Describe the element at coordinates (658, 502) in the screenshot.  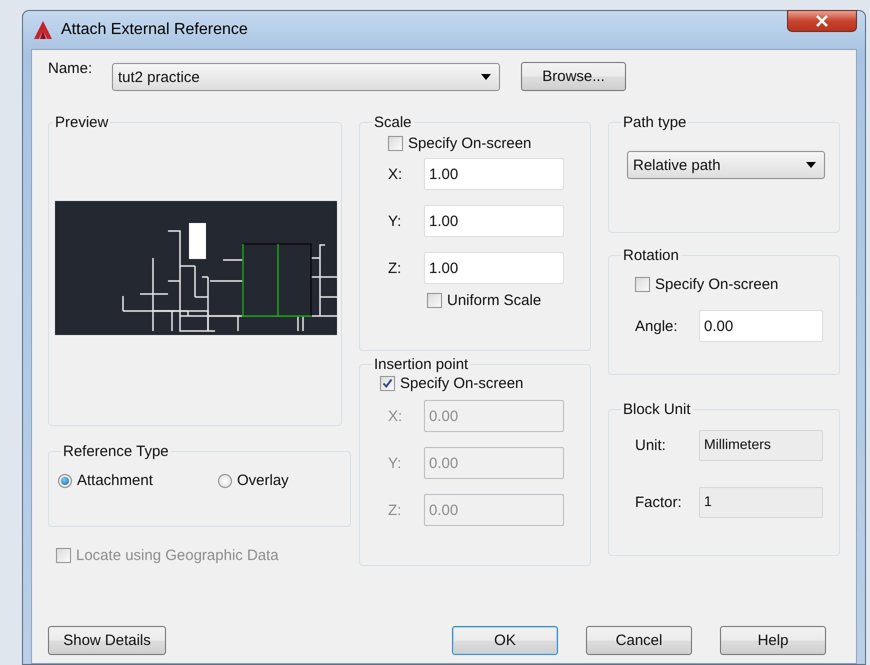
I see `factor-label: Factor:` at that location.